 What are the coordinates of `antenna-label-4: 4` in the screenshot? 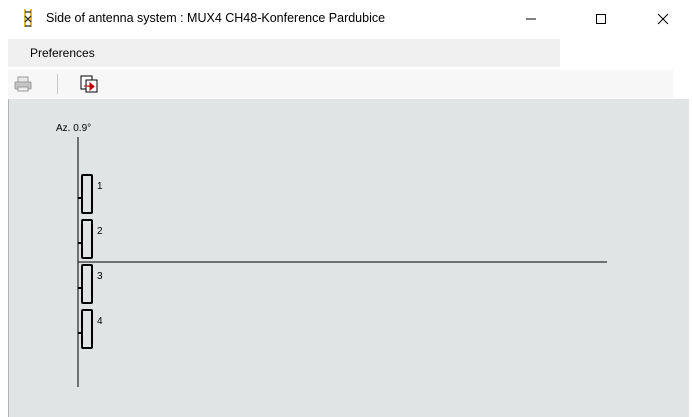 It's located at (100, 321).